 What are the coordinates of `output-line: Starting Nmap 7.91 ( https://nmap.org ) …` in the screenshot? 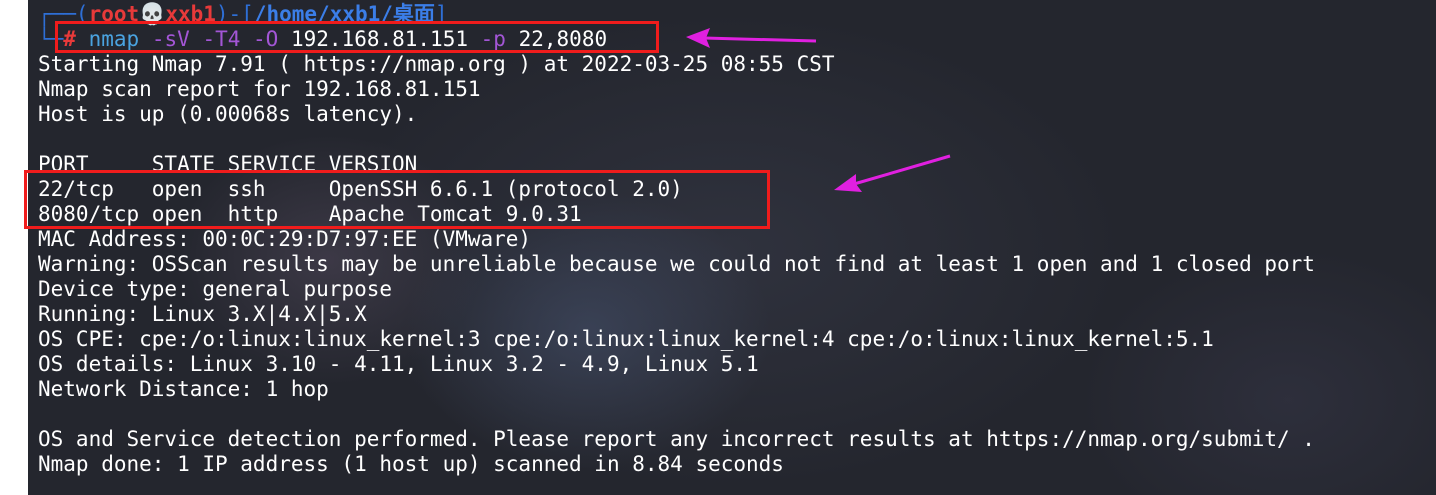 It's located at (436, 64).